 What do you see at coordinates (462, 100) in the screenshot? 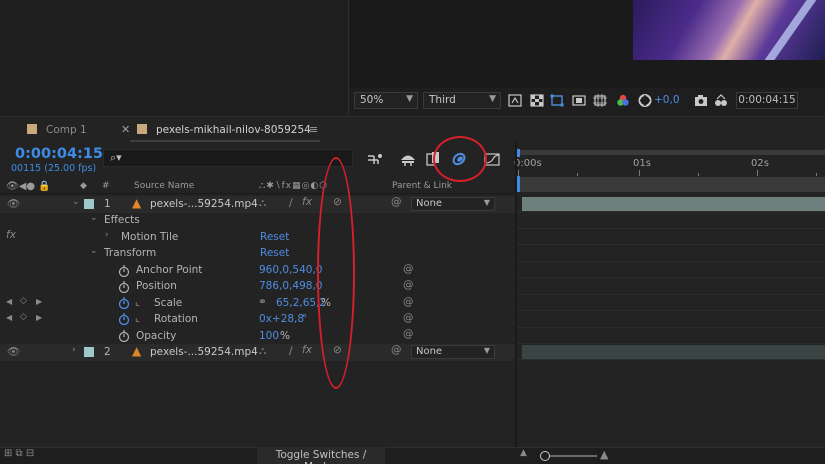
I see `resolution-dropdown: Third ▼` at bounding box center [462, 100].